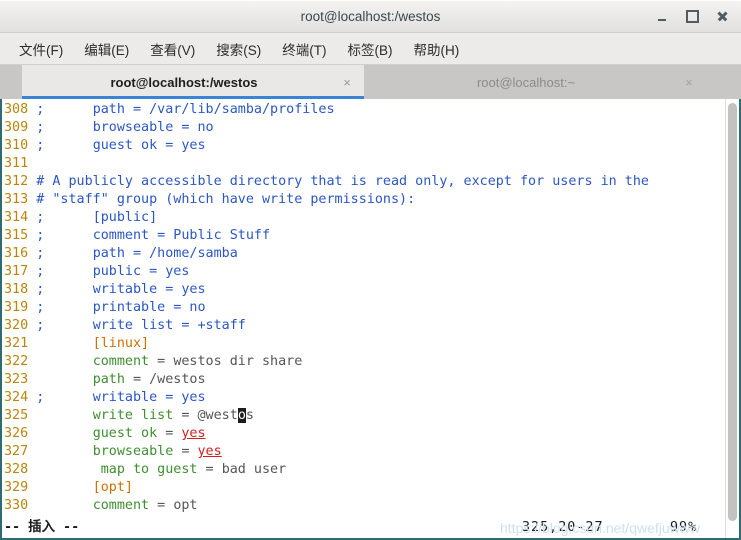  I want to click on line-number: 312, so click(16, 181).